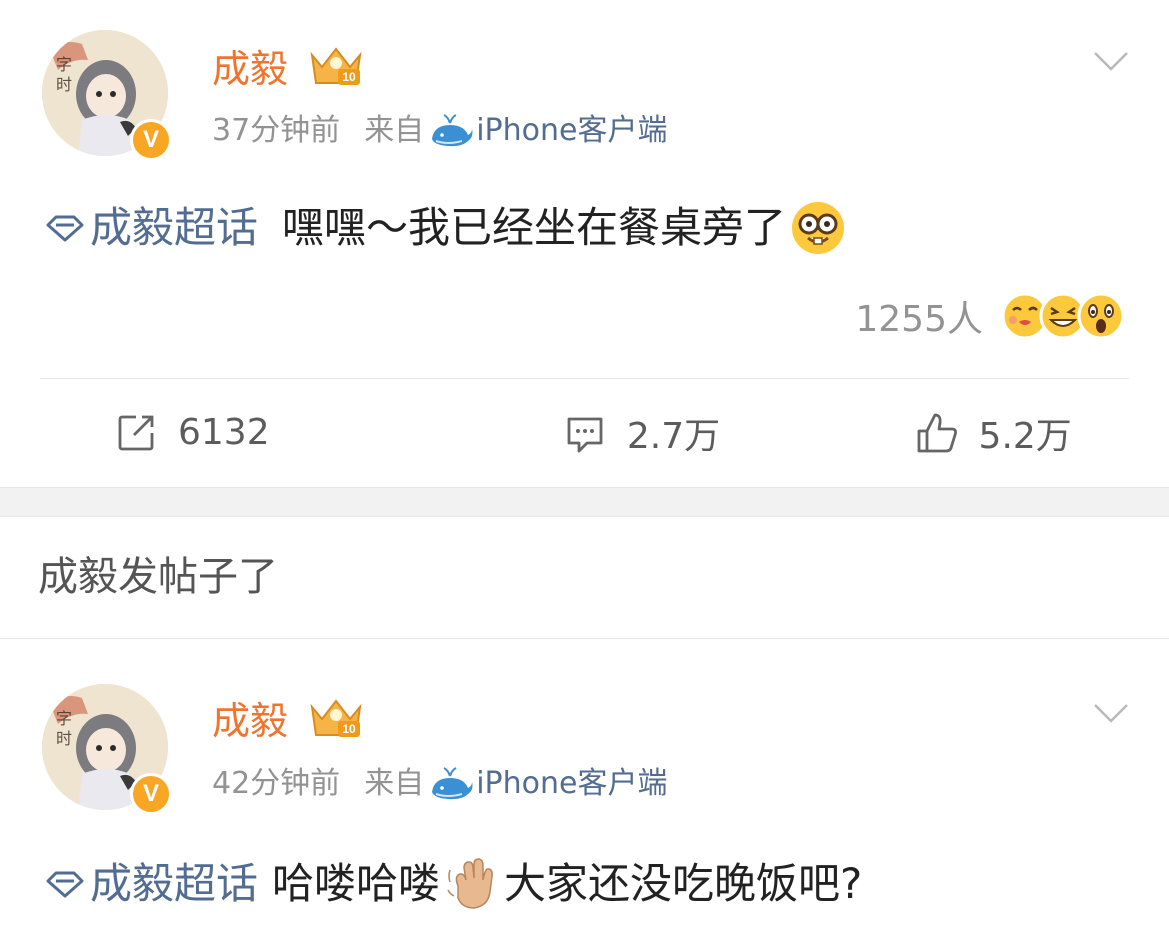  What do you see at coordinates (818, 228) in the screenshot?
I see `nerd-face-icon` at bounding box center [818, 228].